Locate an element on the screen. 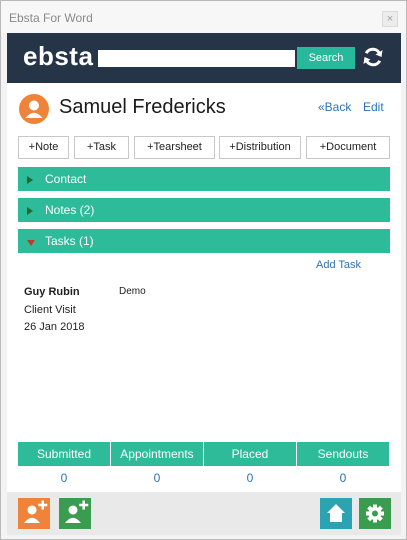  add-contact-green-button is located at coordinates (75, 513).